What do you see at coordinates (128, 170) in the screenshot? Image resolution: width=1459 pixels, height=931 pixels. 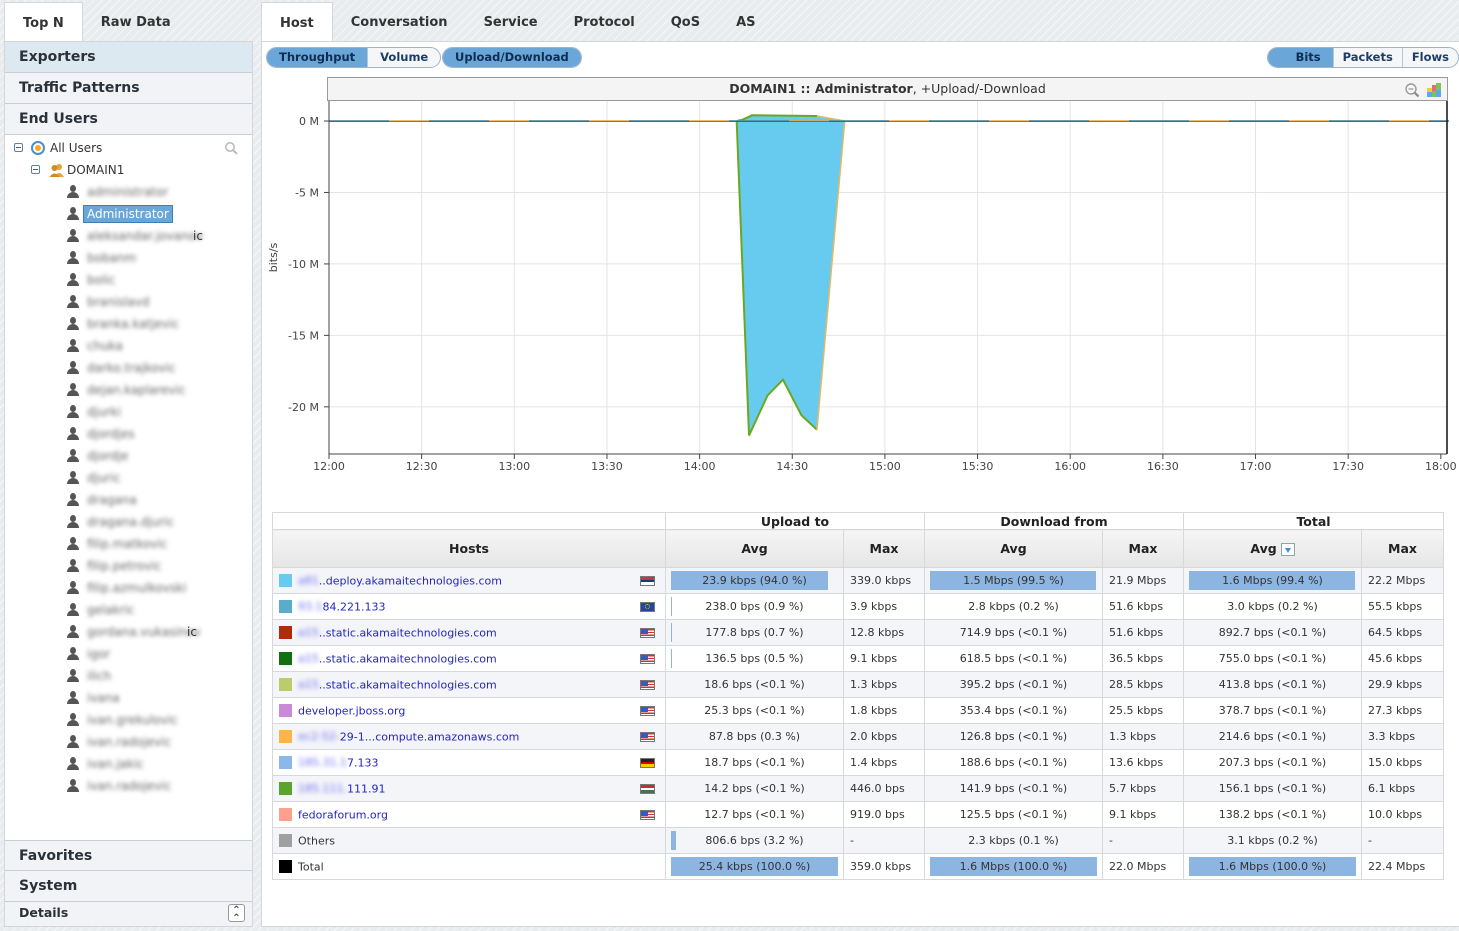 I see `tree-node-domain: DOMAIN1` at bounding box center [128, 170].